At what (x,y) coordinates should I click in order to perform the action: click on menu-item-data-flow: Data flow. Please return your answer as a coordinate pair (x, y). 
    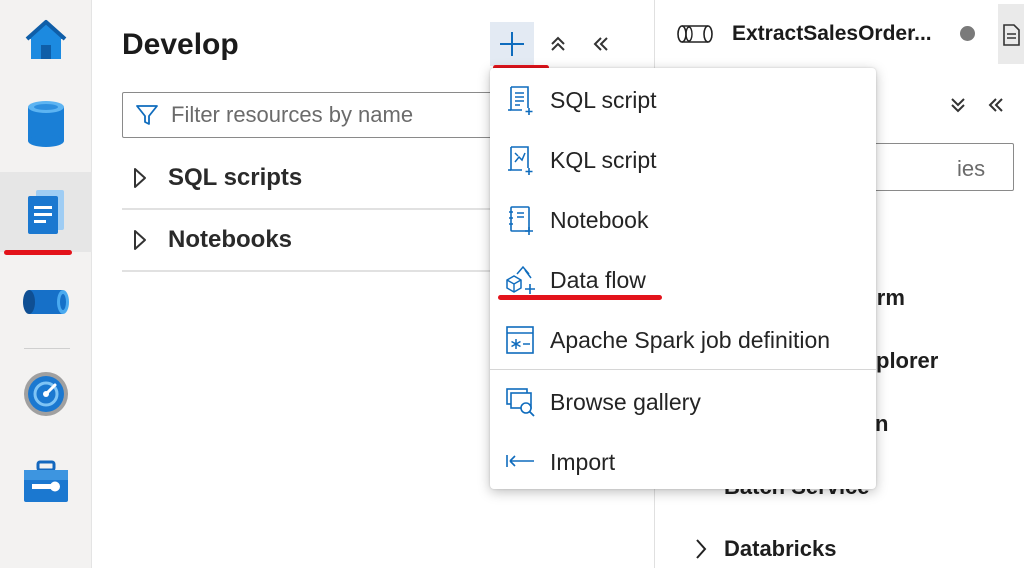
    Looking at the image, I should click on (683, 280).